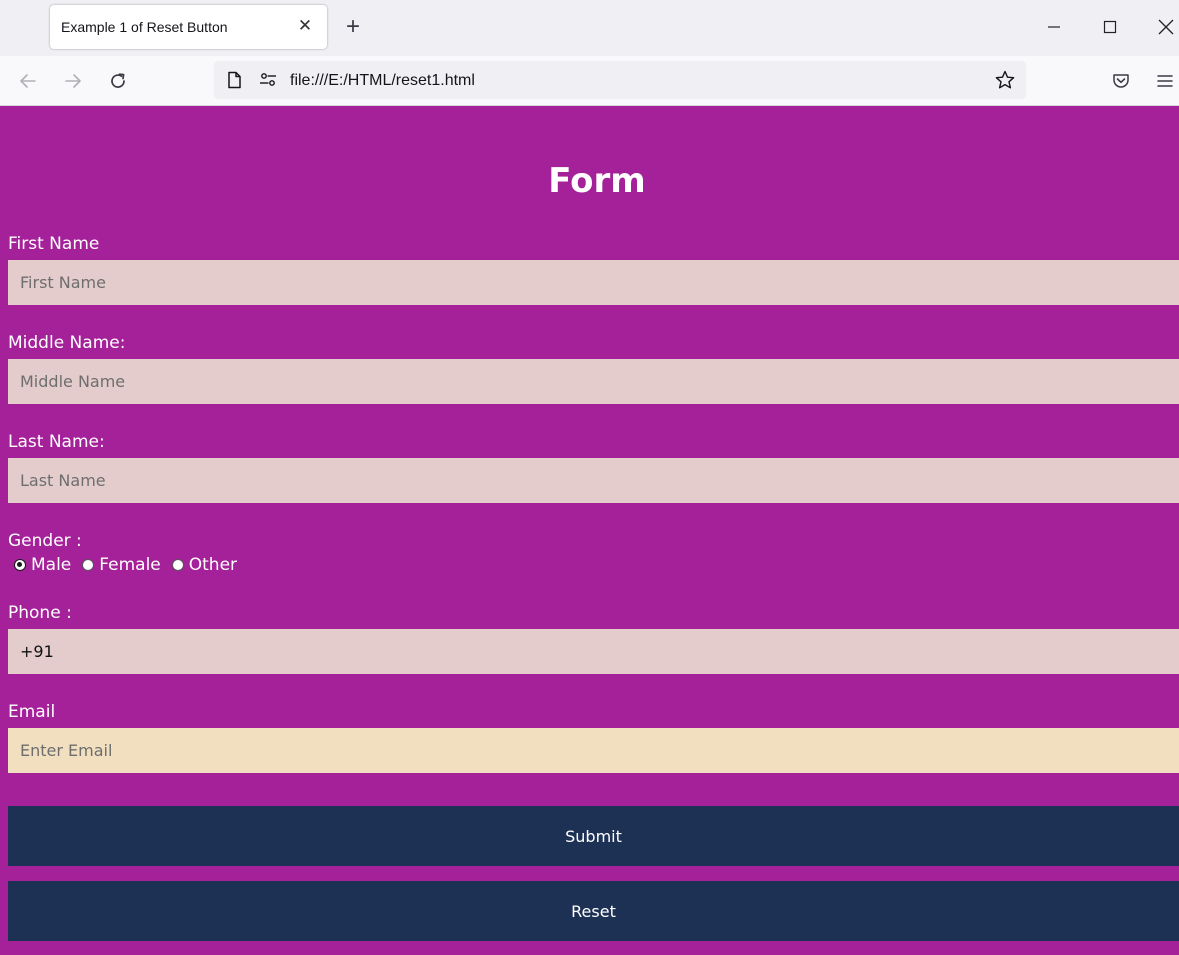  Describe the element at coordinates (1165, 81) in the screenshot. I see `menu-icon` at that location.